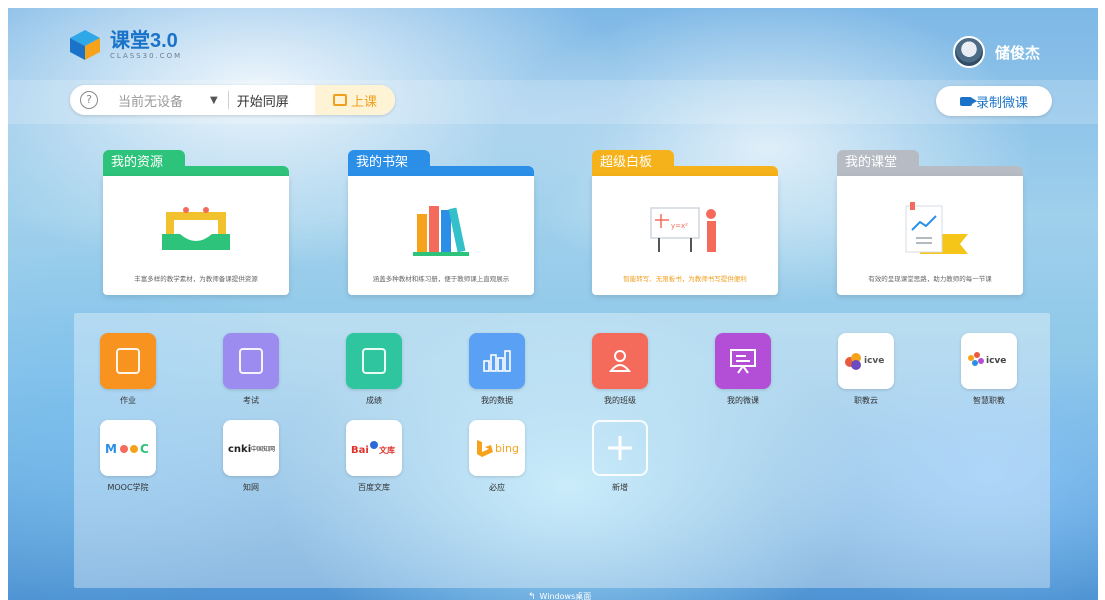 This screenshot has width=1105, height=600. What do you see at coordinates (441, 231) in the screenshot?
I see `bookshelf-icon` at bounding box center [441, 231].